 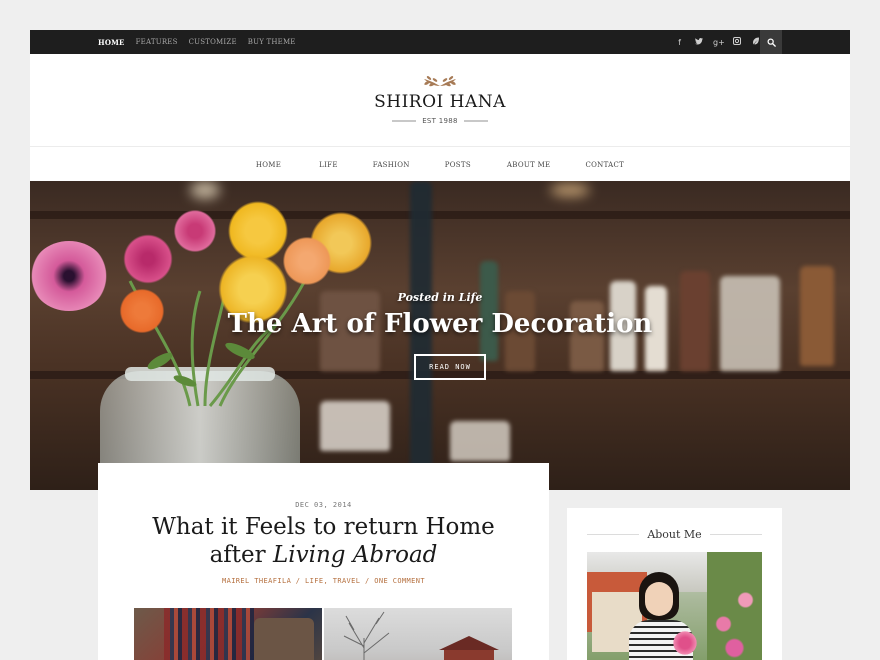 What do you see at coordinates (111, 42) in the screenshot?
I see `top-nav-home: HOME` at bounding box center [111, 42].